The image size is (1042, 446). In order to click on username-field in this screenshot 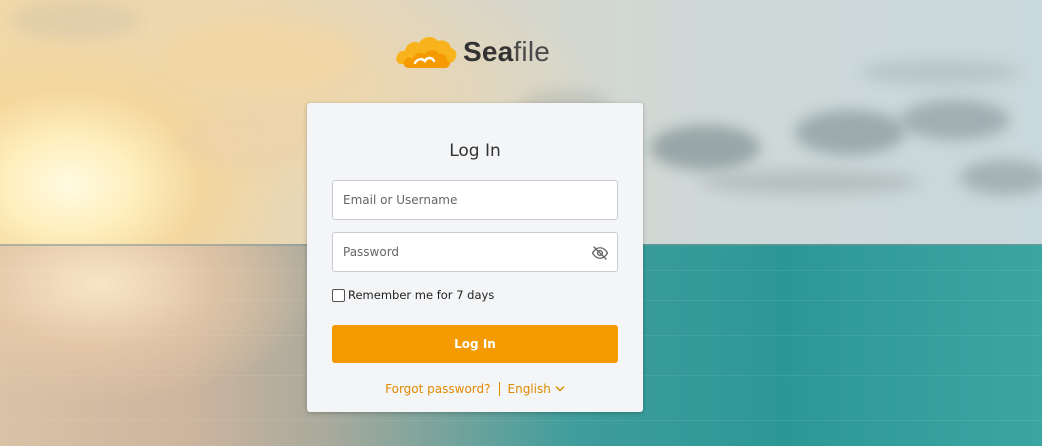, I will do `click(475, 200)`.